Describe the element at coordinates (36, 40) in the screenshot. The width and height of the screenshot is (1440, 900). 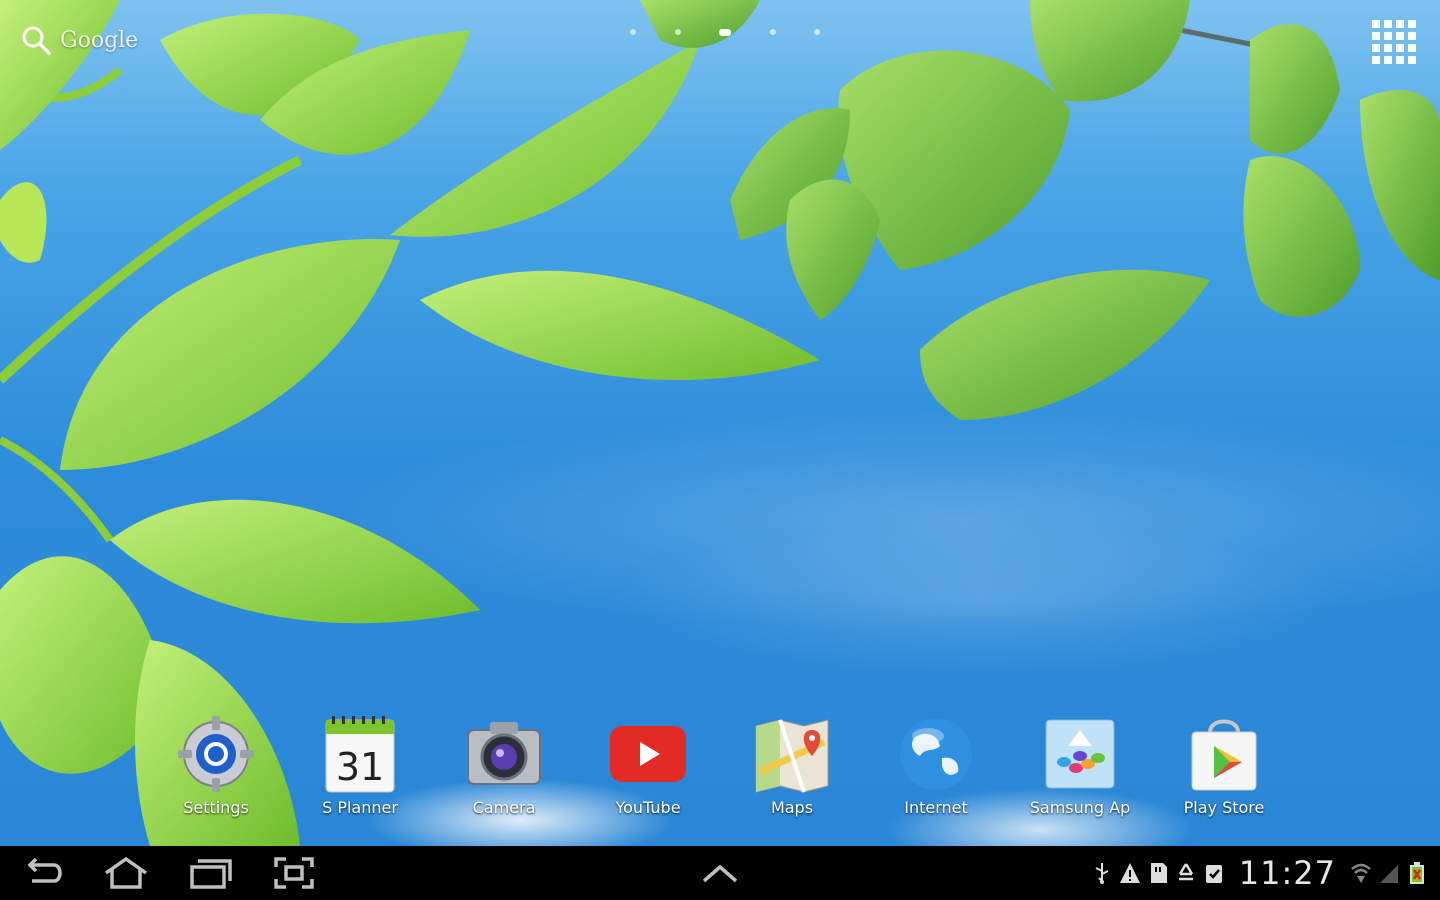
I see `search-icon` at that location.